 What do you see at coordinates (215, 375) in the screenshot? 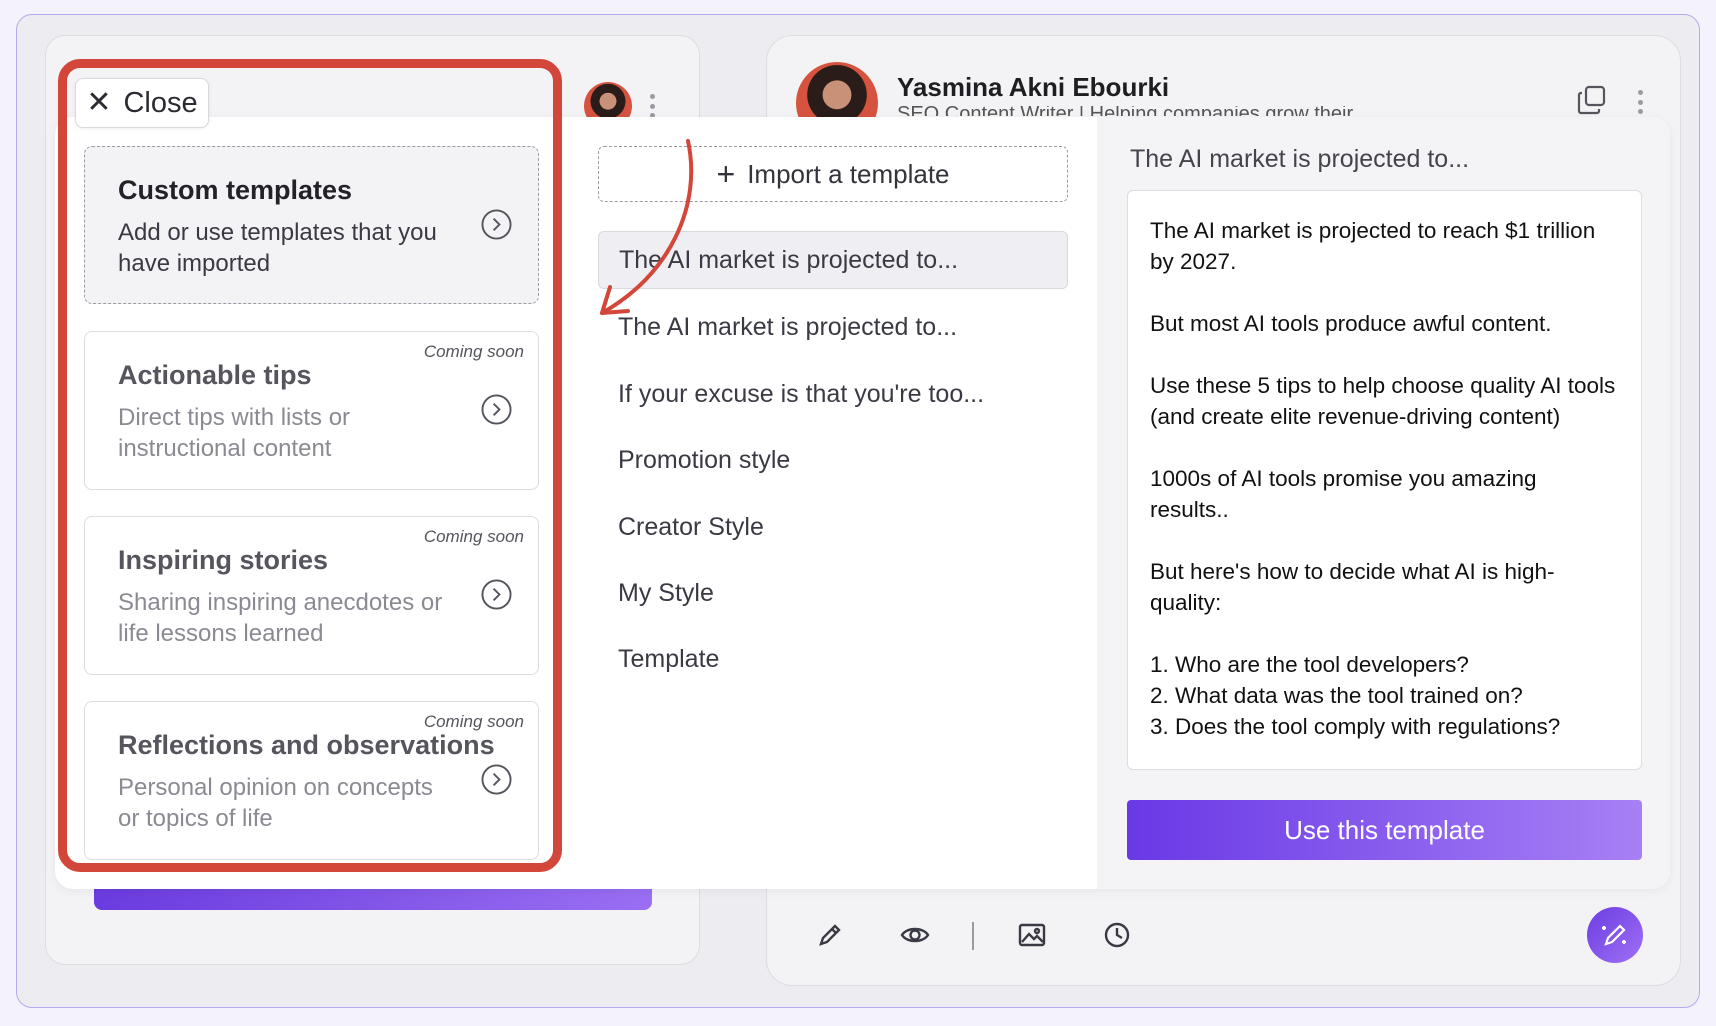
I see `category-title: Actionable tips` at bounding box center [215, 375].